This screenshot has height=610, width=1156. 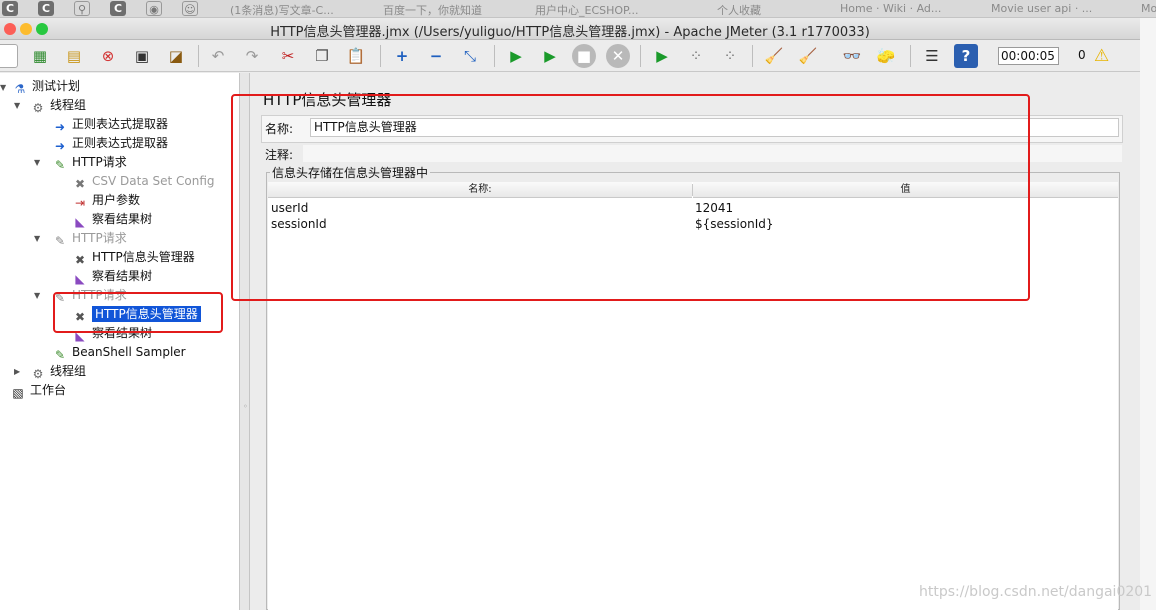 What do you see at coordinates (322, 56) in the screenshot?
I see `copy-icon: ❐` at bounding box center [322, 56].